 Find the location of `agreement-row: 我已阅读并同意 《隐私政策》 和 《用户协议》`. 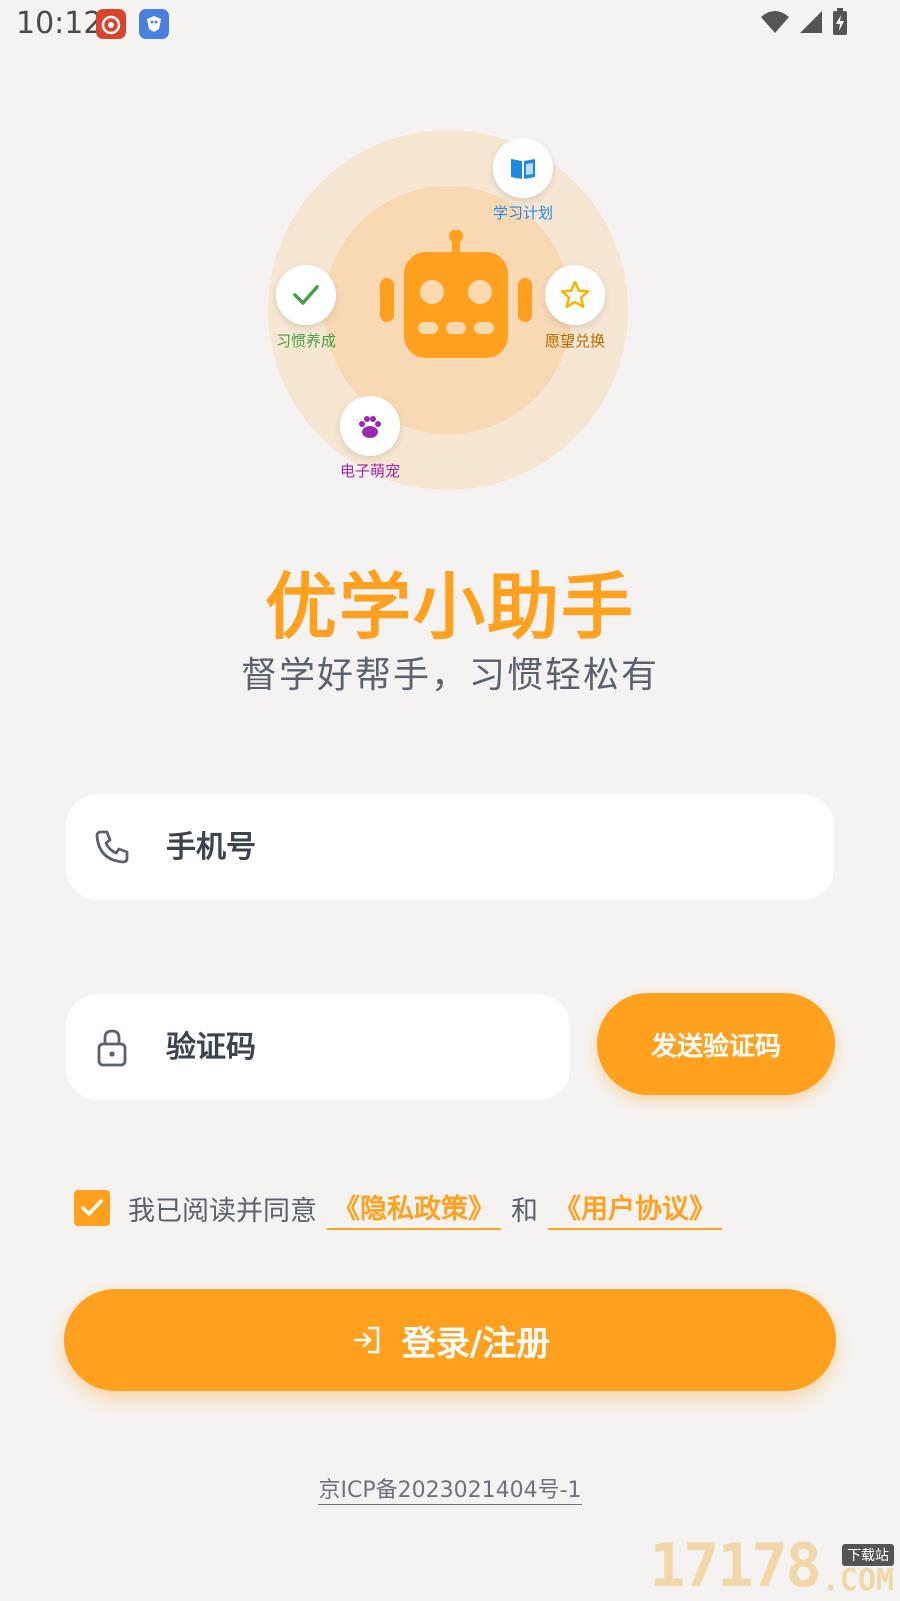

agreement-row: 我已阅读并同意 《隐私政策》 和 《用户协议》 is located at coordinates (403, 1210).